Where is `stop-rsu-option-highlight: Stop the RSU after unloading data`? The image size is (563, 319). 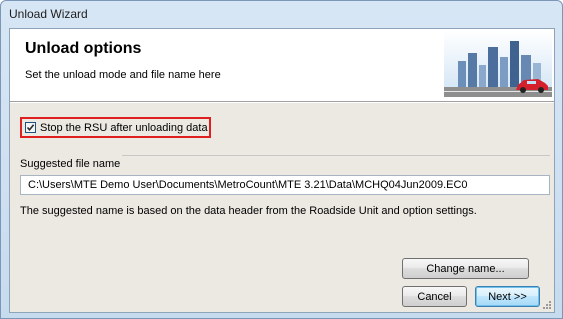 stop-rsu-option-highlight: Stop the RSU after unloading data is located at coordinates (115, 127).